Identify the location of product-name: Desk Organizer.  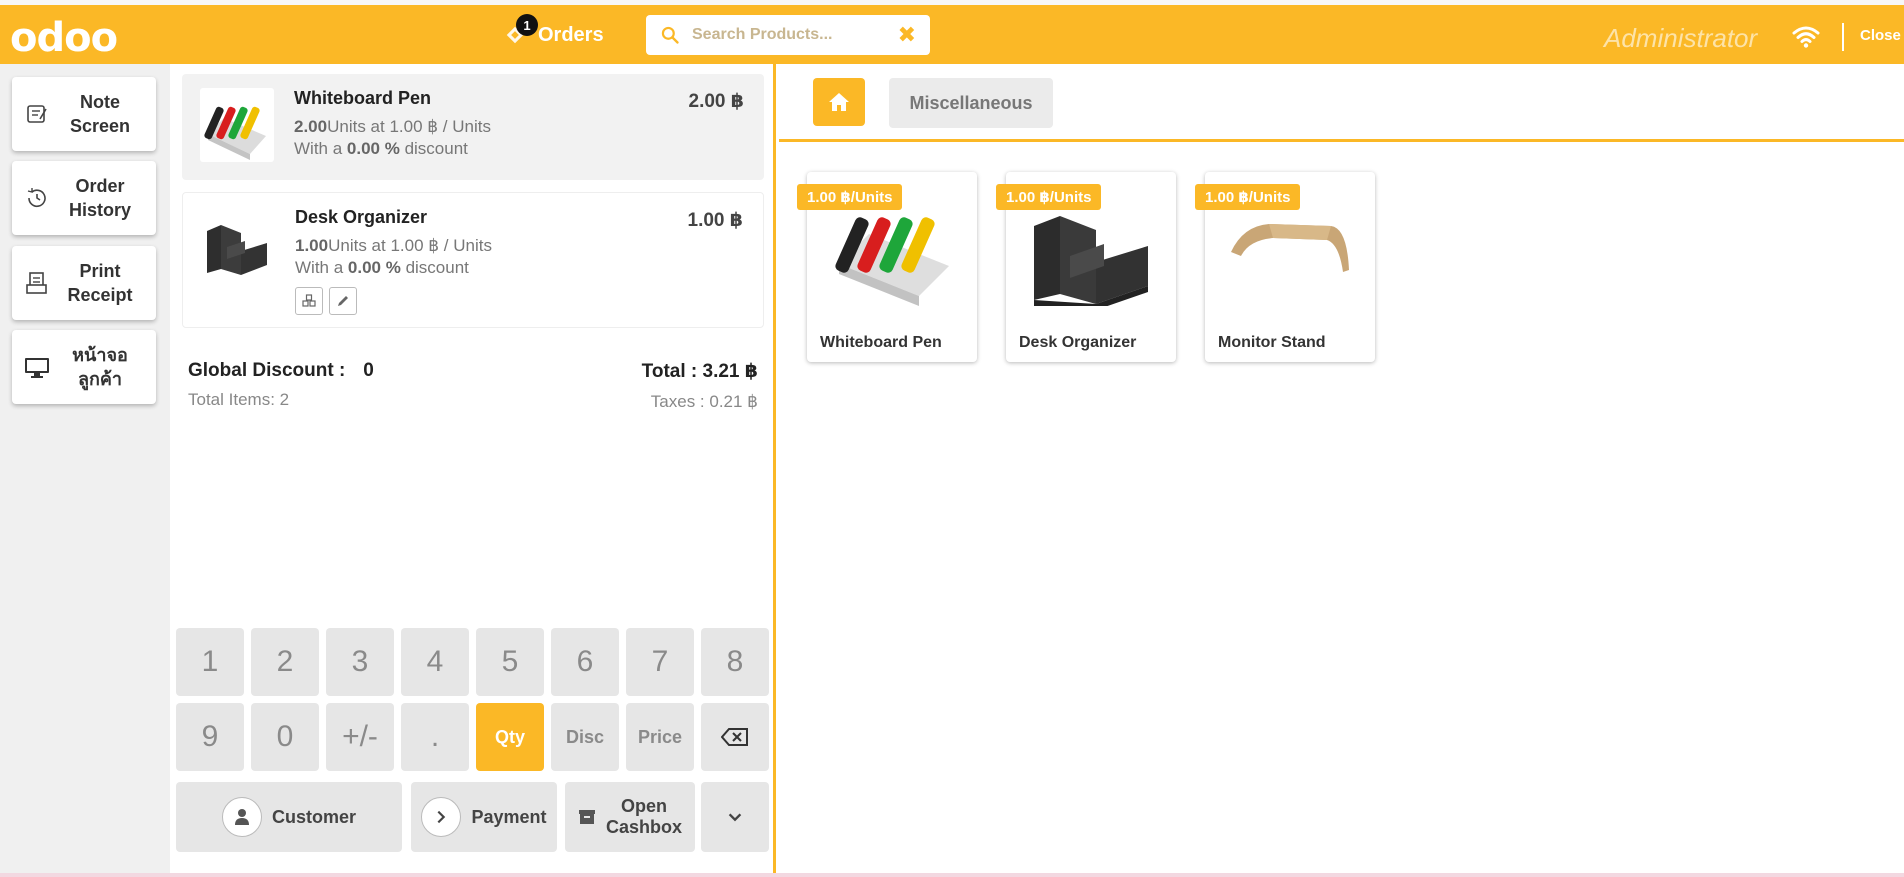
(1078, 342).